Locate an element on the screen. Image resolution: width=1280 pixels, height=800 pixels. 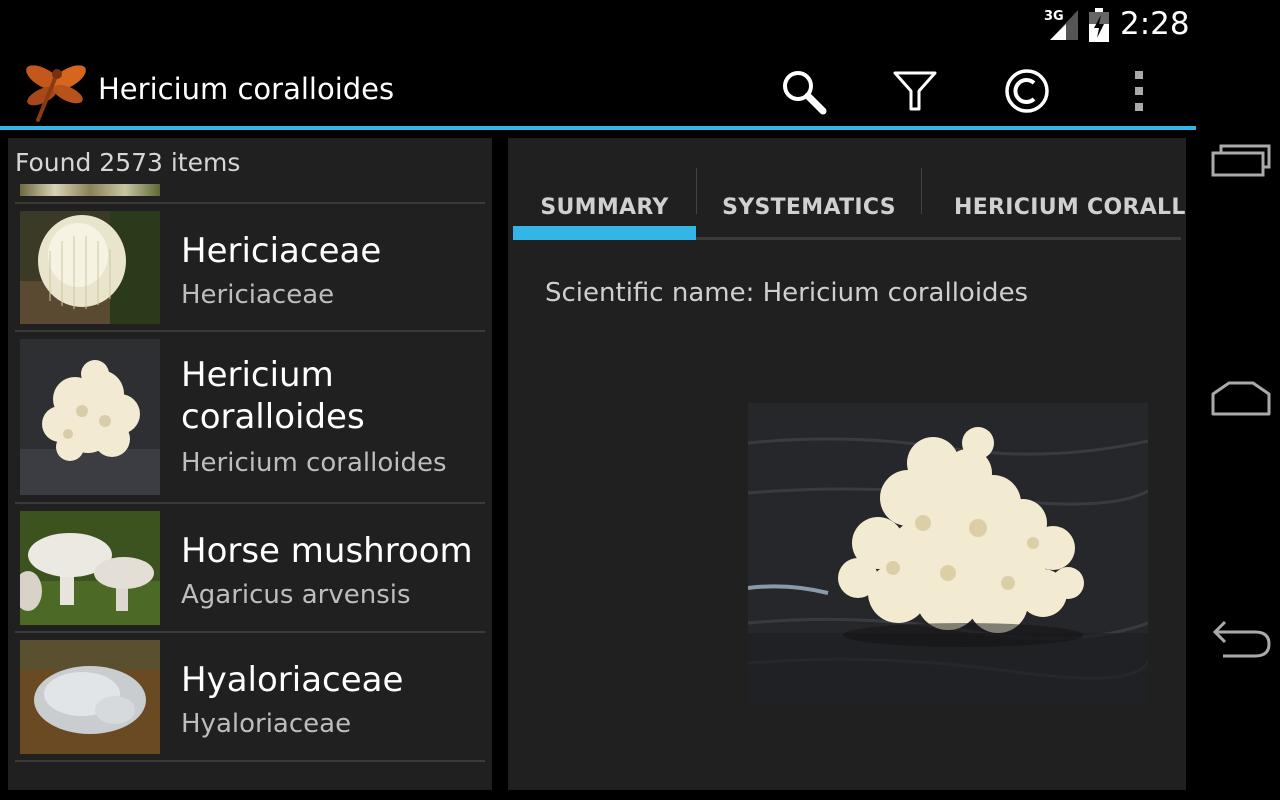
overflow-menu-button is located at coordinates (1139, 91).